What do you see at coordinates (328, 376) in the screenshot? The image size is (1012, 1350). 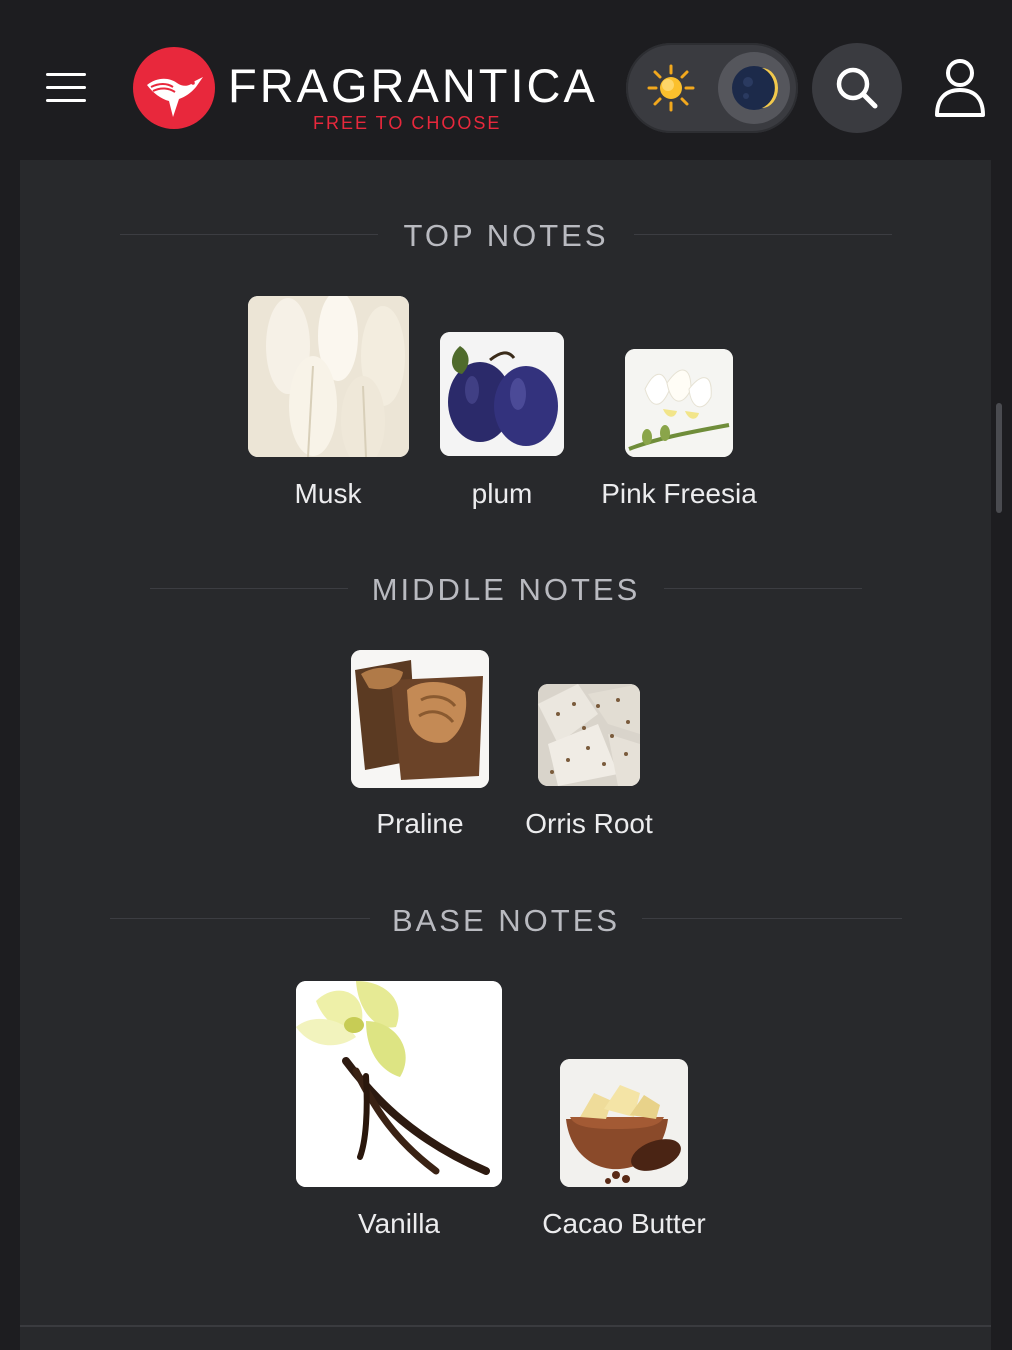 I see `note-image-musk` at bounding box center [328, 376].